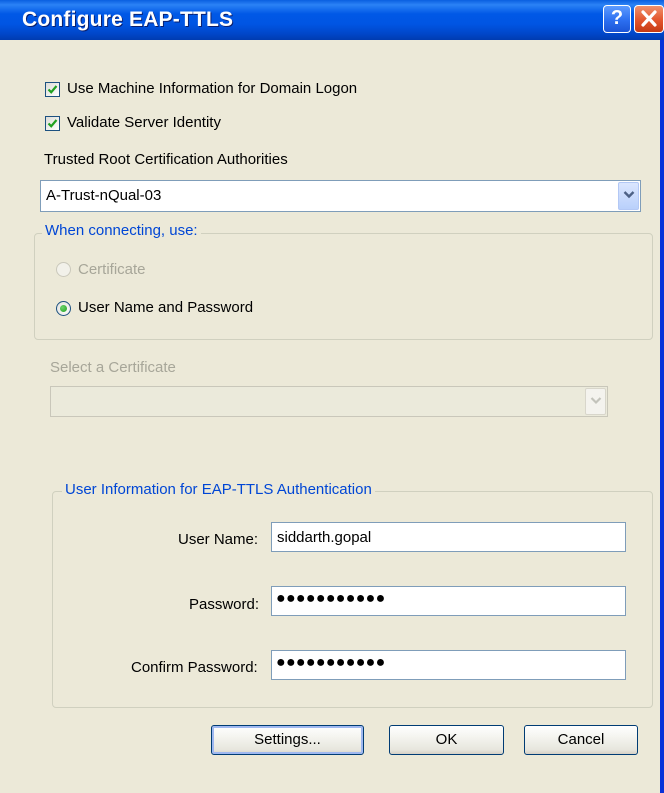  I want to click on radio-selected-dot, so click(63, 308).